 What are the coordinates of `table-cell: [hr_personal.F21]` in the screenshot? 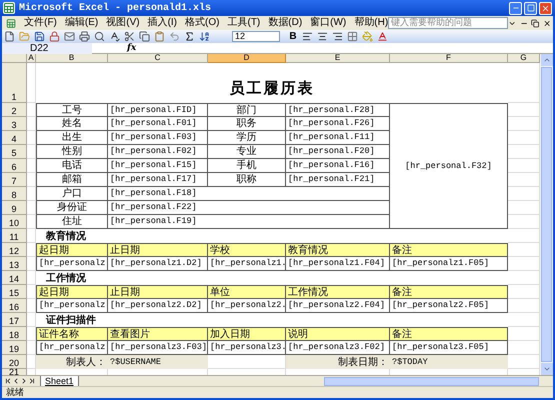 It's located at (338, 180).